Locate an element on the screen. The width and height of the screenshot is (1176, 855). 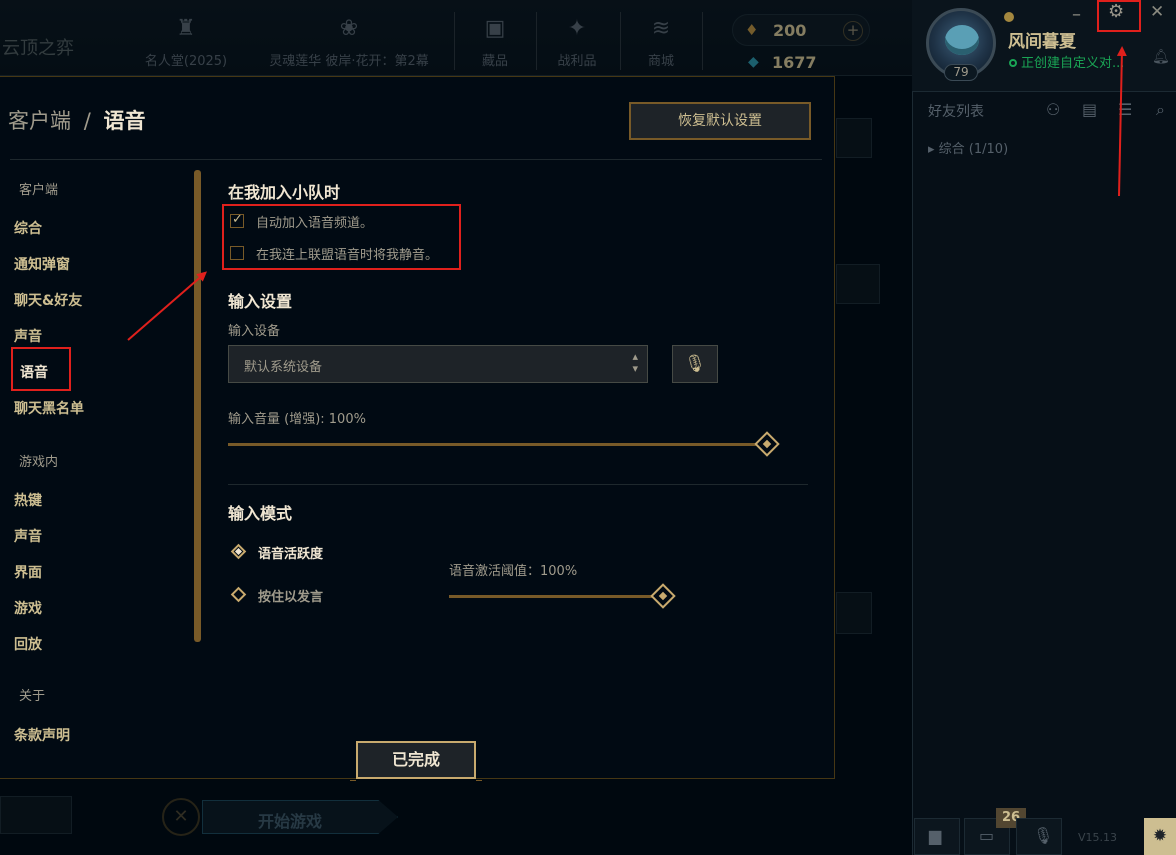
sidebar-item-sound: 声音 is located at coordinates (28, 336).